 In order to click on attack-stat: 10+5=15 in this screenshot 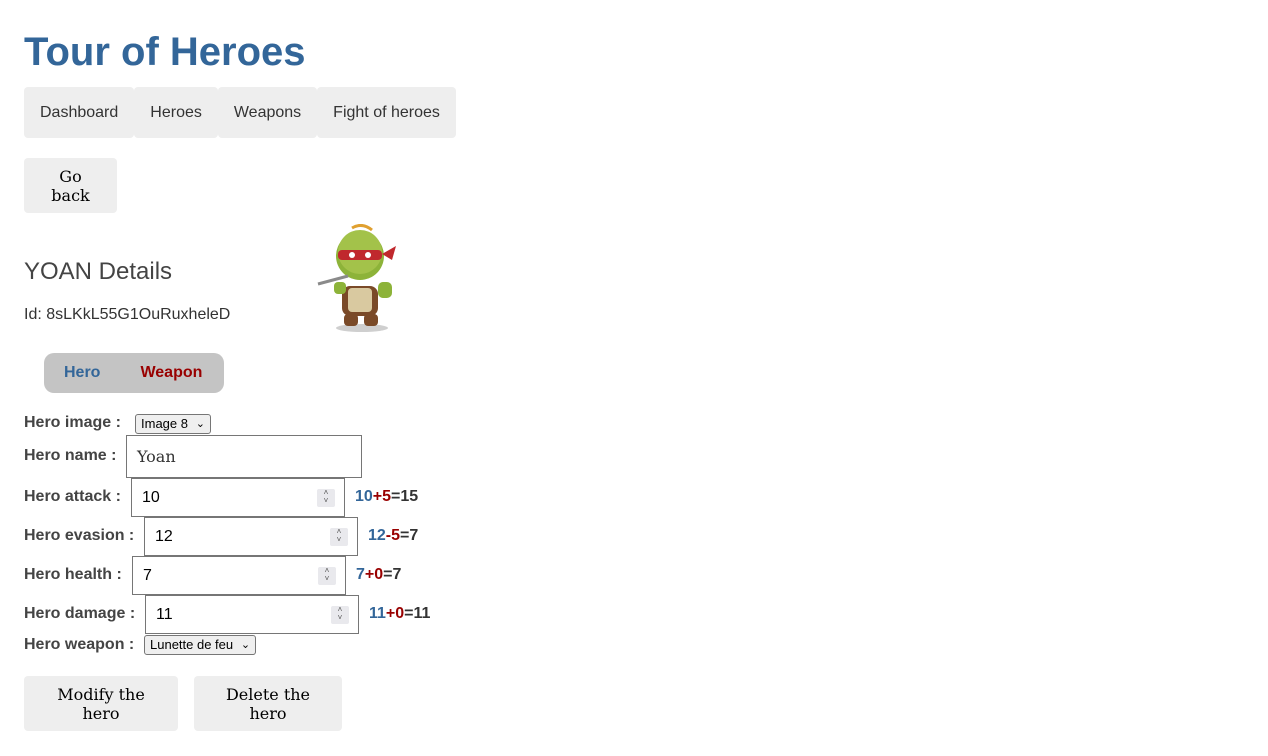, I will do `click(386, 497)`.